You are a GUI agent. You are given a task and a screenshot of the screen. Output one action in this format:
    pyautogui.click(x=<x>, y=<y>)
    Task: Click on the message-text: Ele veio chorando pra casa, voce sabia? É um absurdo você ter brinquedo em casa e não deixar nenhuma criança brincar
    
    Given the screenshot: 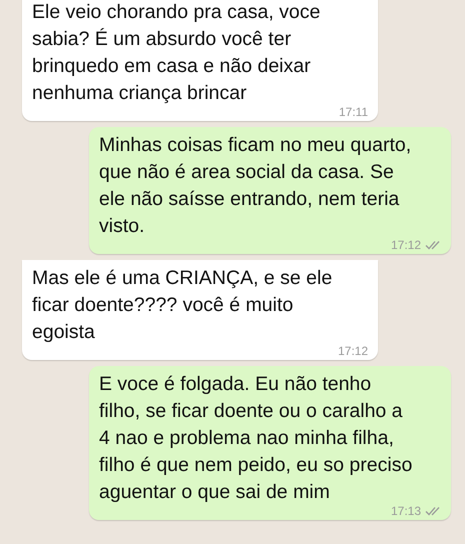 What is the action you would take?
    pyautogui.click(x=177, y=53)
    